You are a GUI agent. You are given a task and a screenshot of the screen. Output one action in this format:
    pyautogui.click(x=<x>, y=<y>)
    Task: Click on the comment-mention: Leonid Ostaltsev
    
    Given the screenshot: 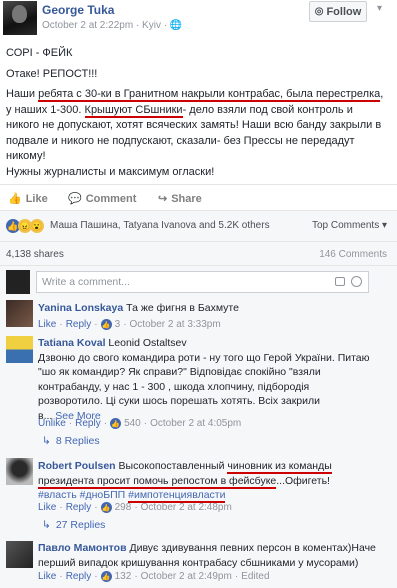 What is the action you would take?
    pyautogui.click(x=147, y=343)
    